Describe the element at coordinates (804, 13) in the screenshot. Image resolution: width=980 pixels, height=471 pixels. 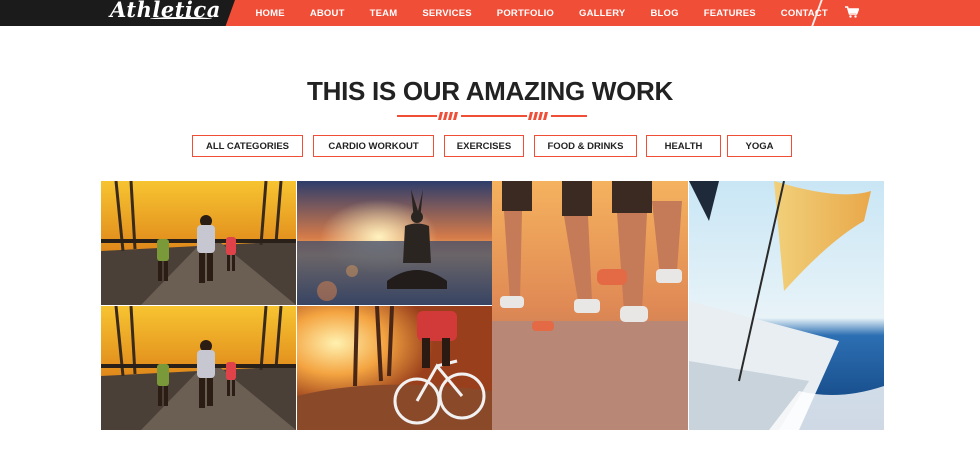
I see `nav-item-contact: CONTACT` at that location.